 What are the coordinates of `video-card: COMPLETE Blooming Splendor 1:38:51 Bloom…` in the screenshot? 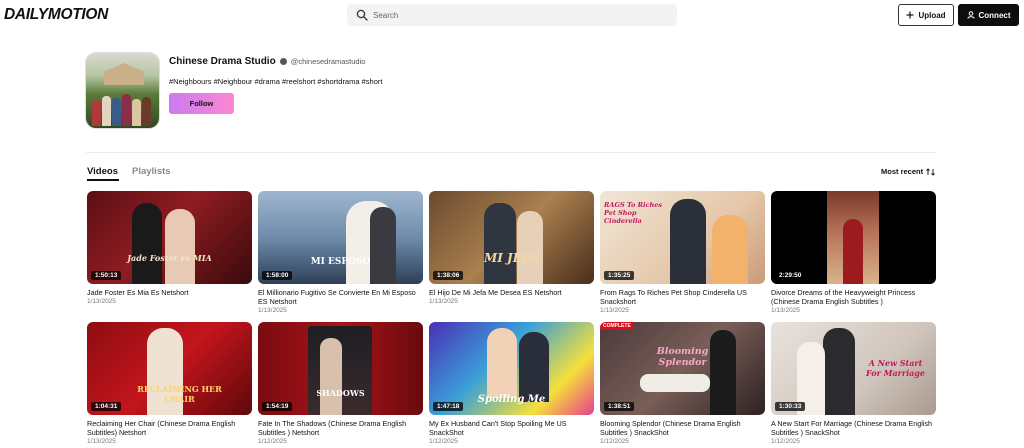 It's located at (682, 383).